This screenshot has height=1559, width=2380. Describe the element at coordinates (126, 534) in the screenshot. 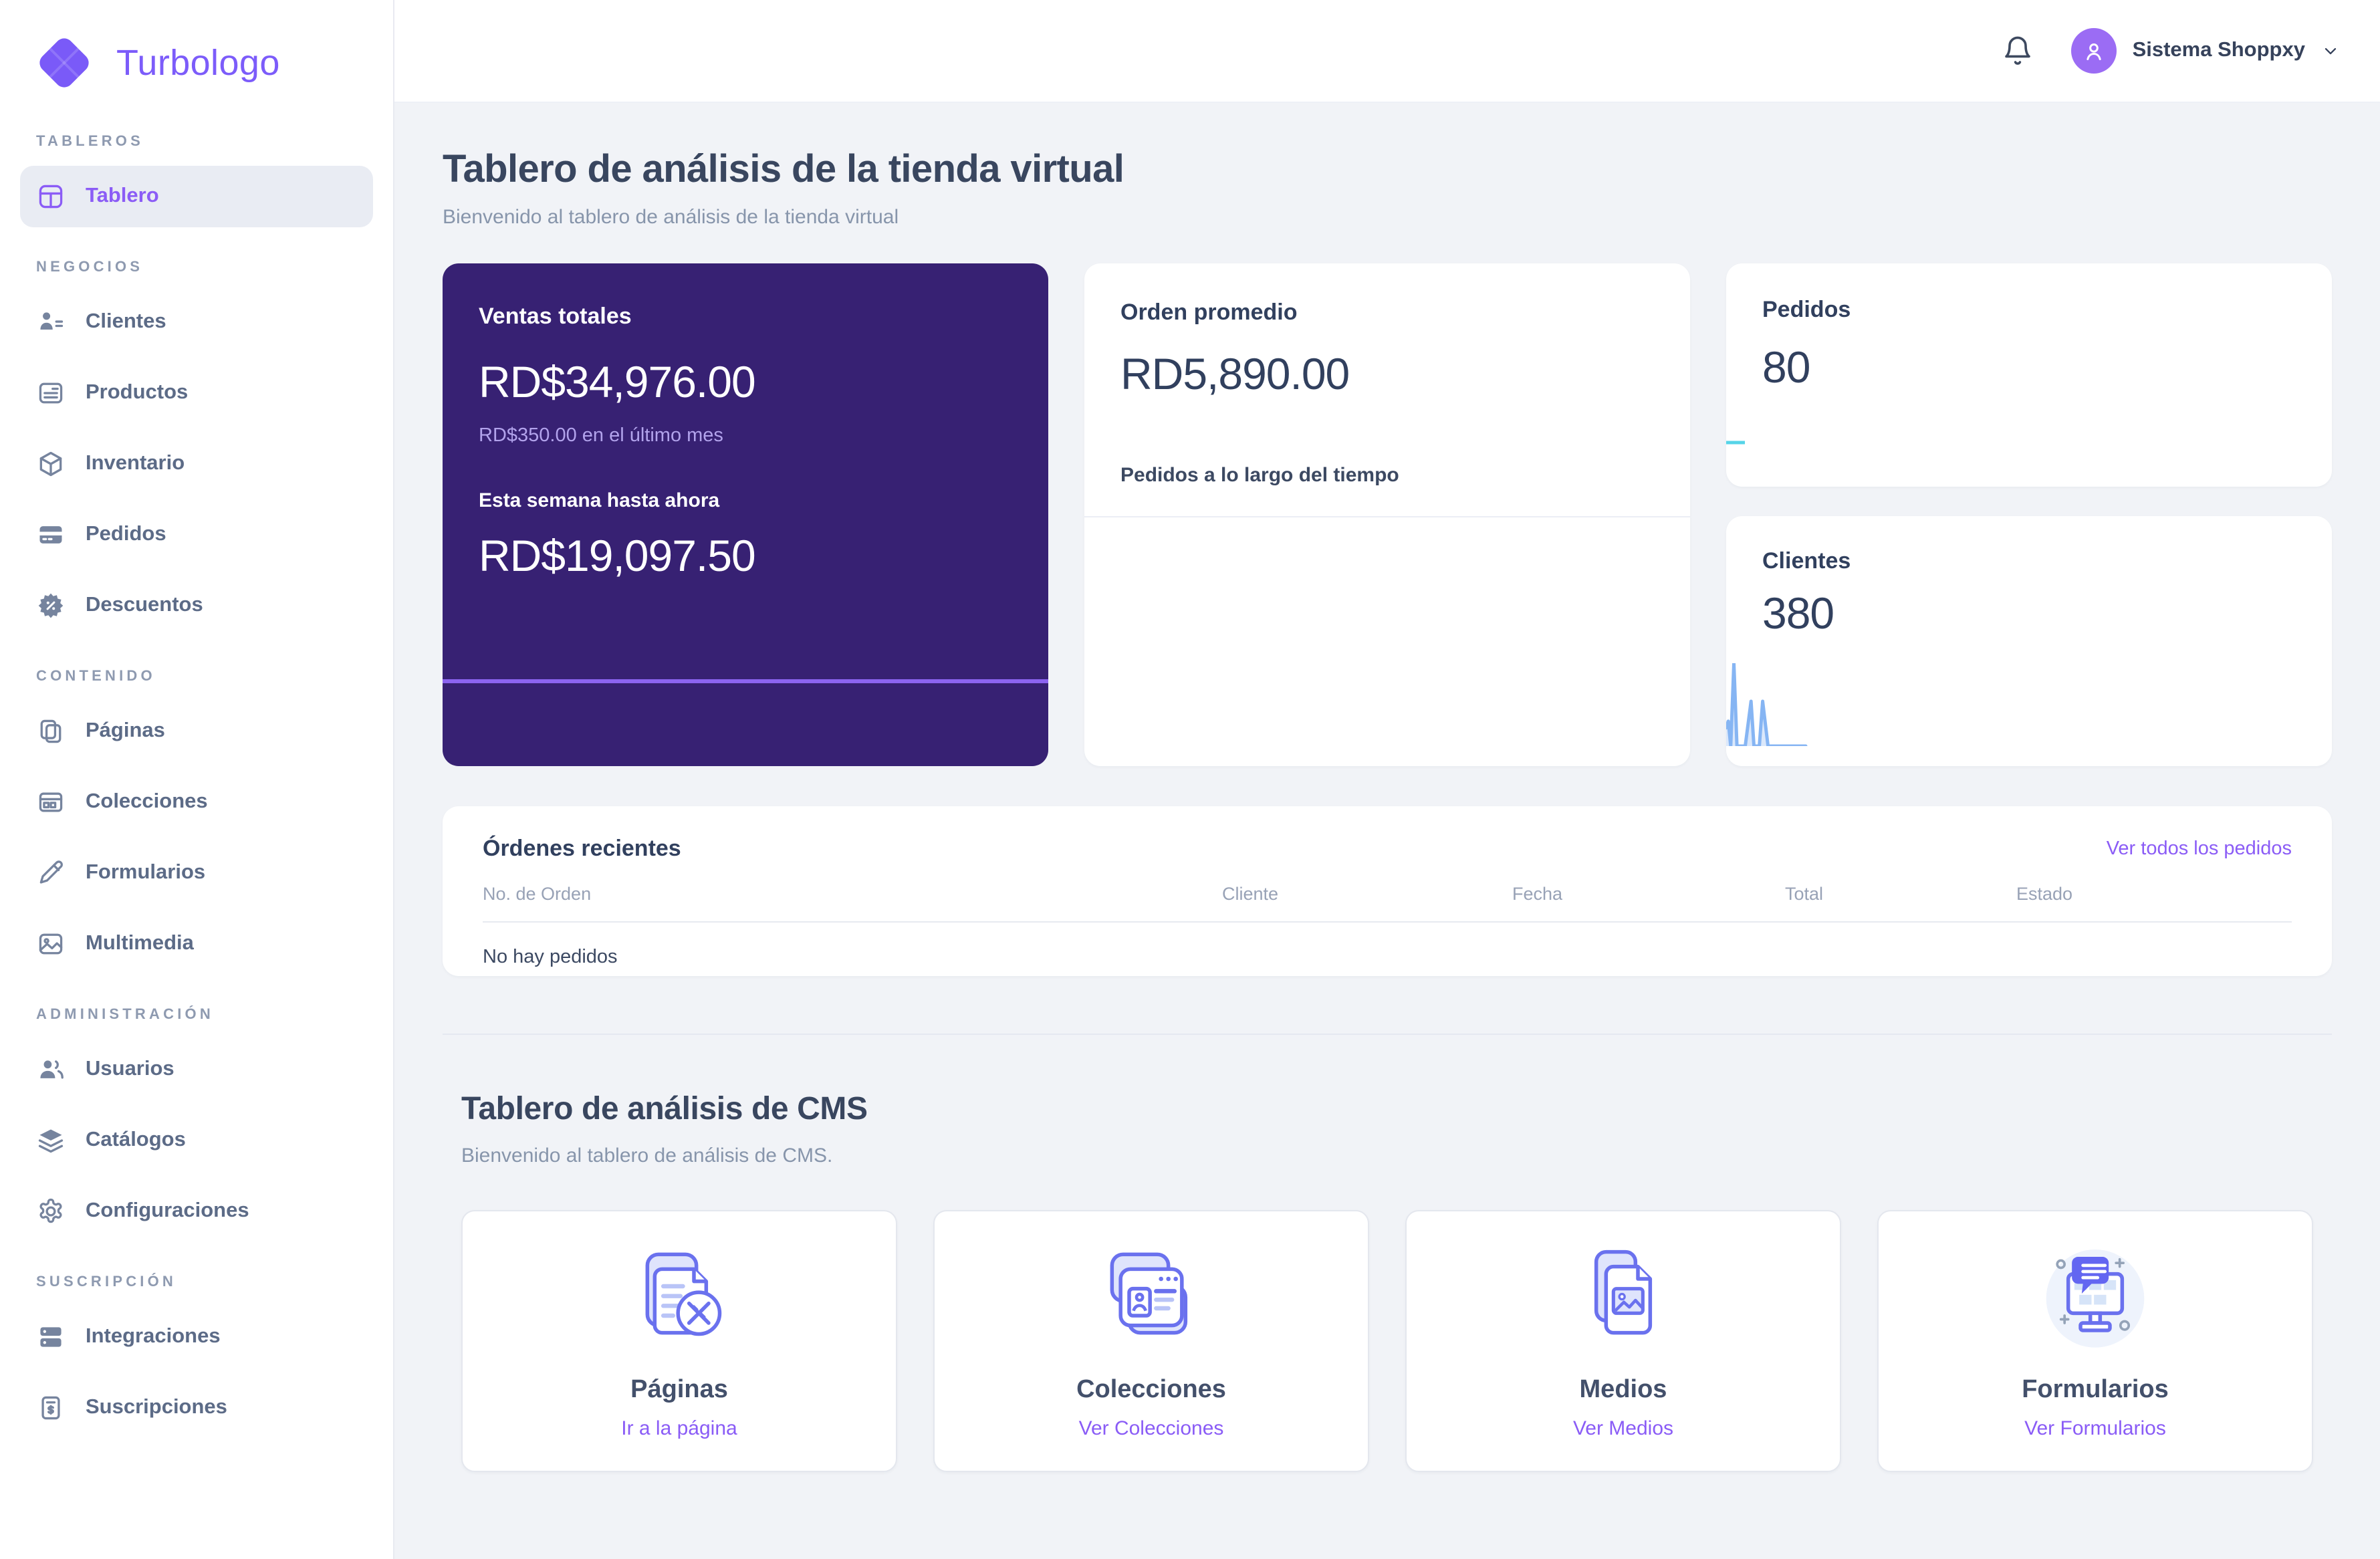

I see `sidebar-item-label: Pedidos` at that location.